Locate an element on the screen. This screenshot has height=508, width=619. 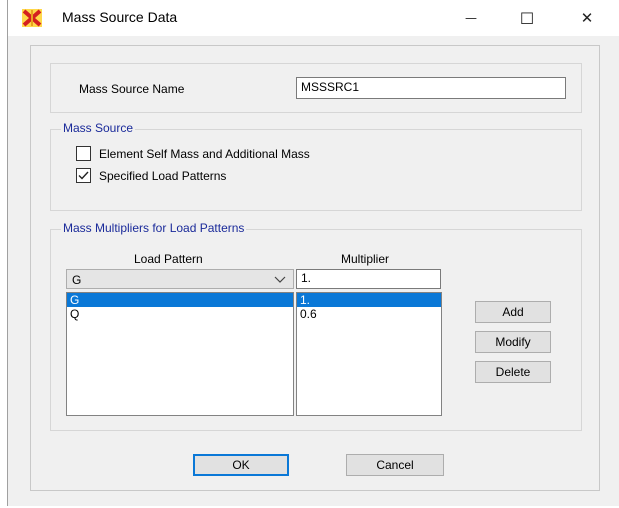
mass-source-name-input: MSSSRC1 is located at coordinates (431, 88).